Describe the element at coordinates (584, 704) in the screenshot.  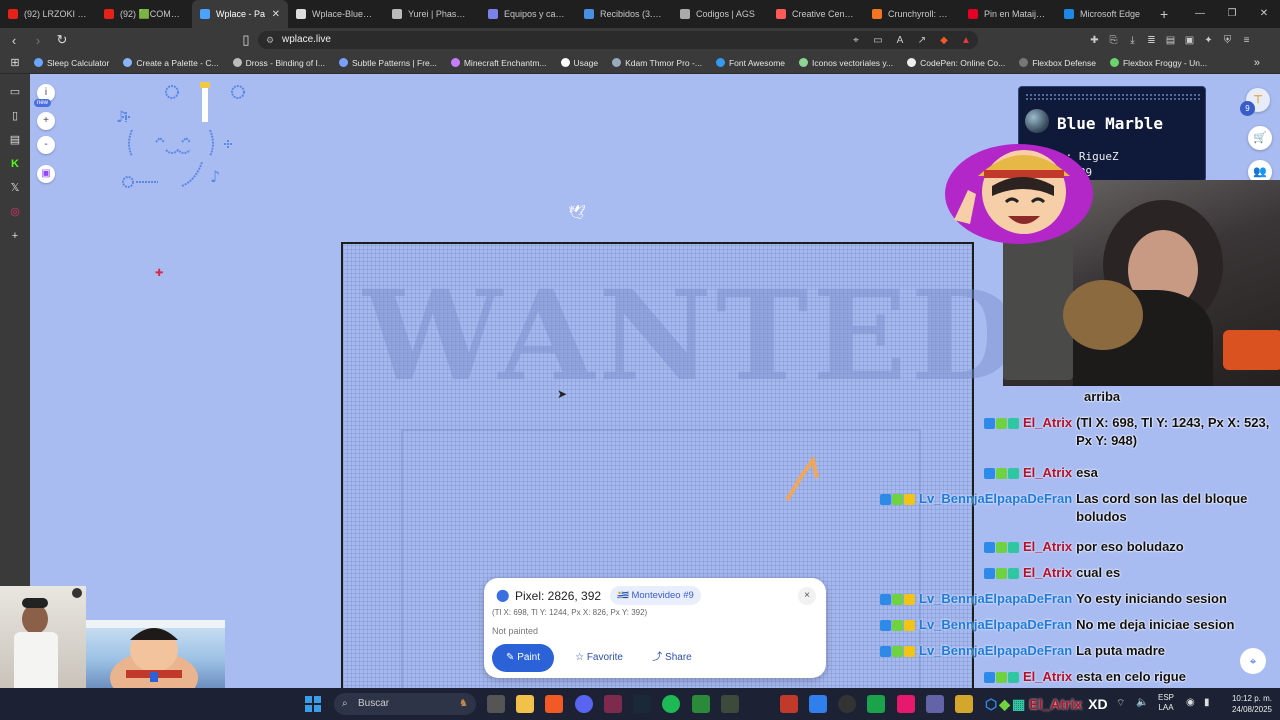
I see `discord-icon` at that location.